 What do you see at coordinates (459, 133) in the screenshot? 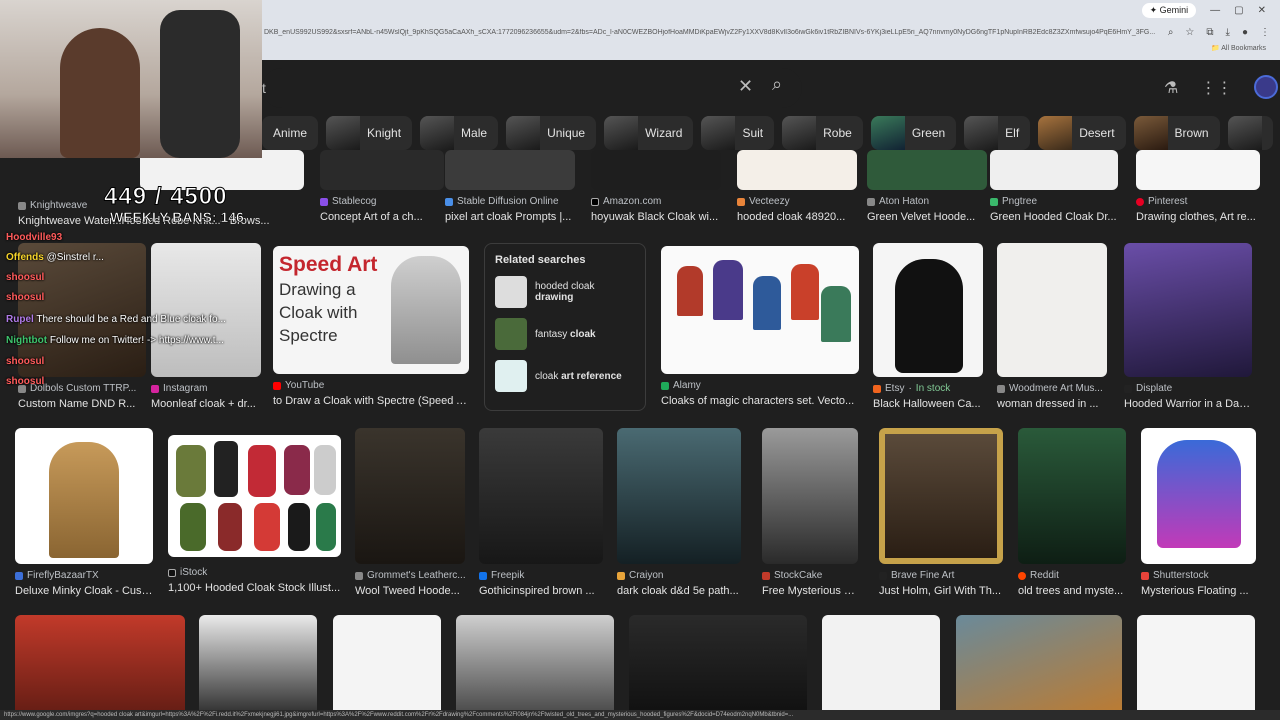
I see `chip-male: Male` at bounding box center [459, 133].